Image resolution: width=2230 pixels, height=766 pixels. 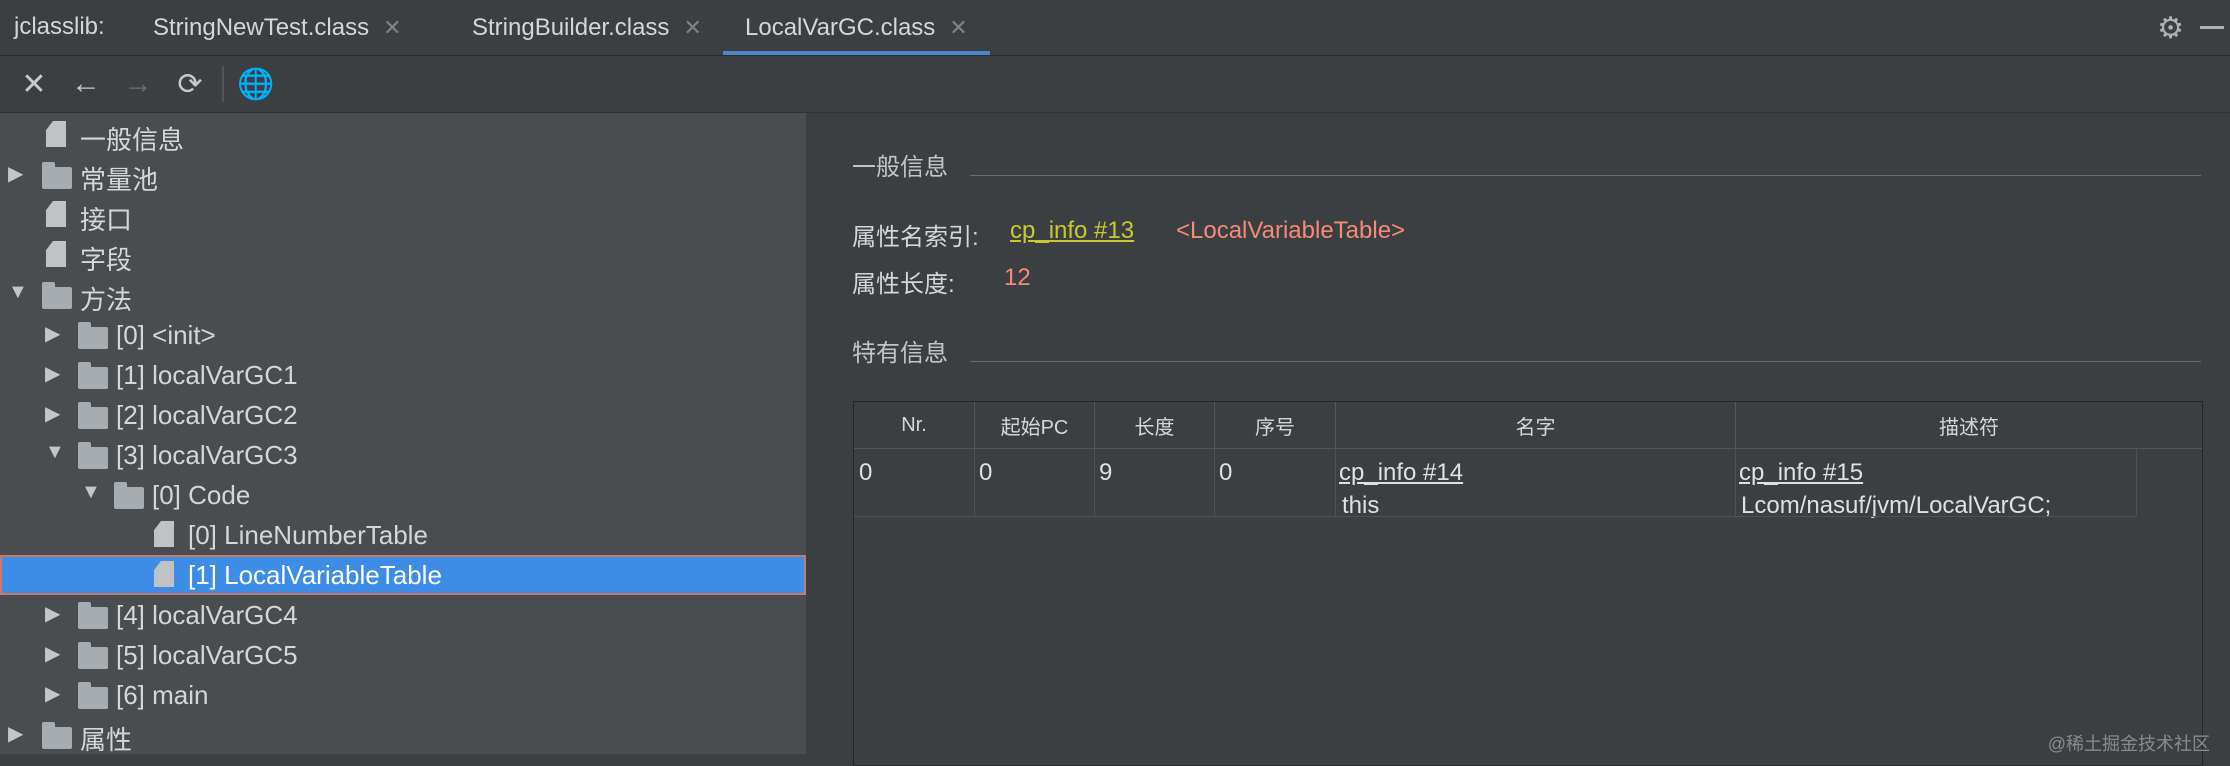 I want to click on tree-item-label: [5] localVarGC5, so click(x=207, y=655).